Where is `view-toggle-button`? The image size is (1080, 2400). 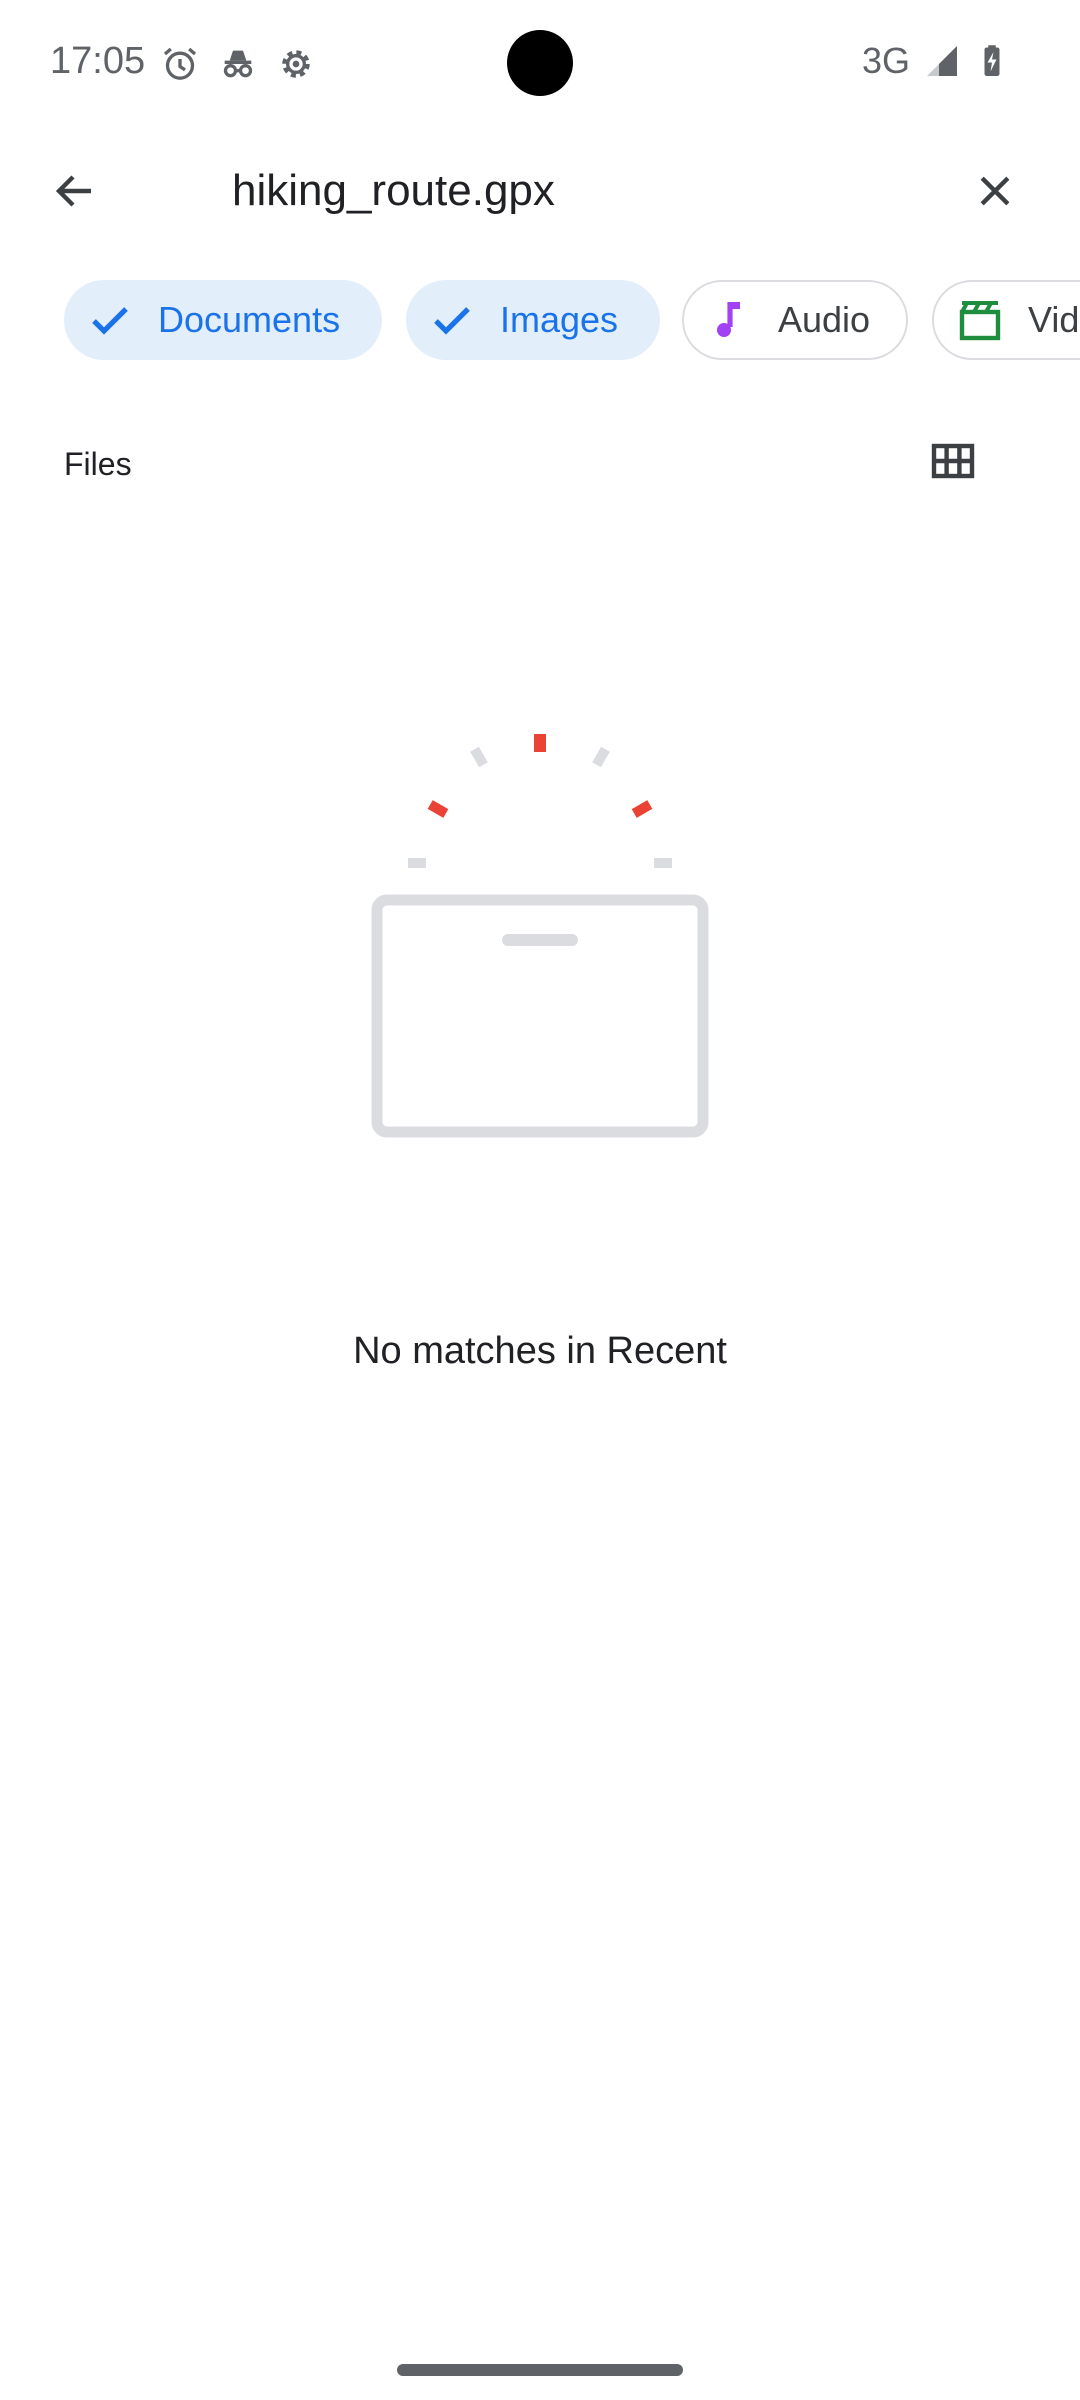 view-toggle-button is located at coordinates (953, 461).